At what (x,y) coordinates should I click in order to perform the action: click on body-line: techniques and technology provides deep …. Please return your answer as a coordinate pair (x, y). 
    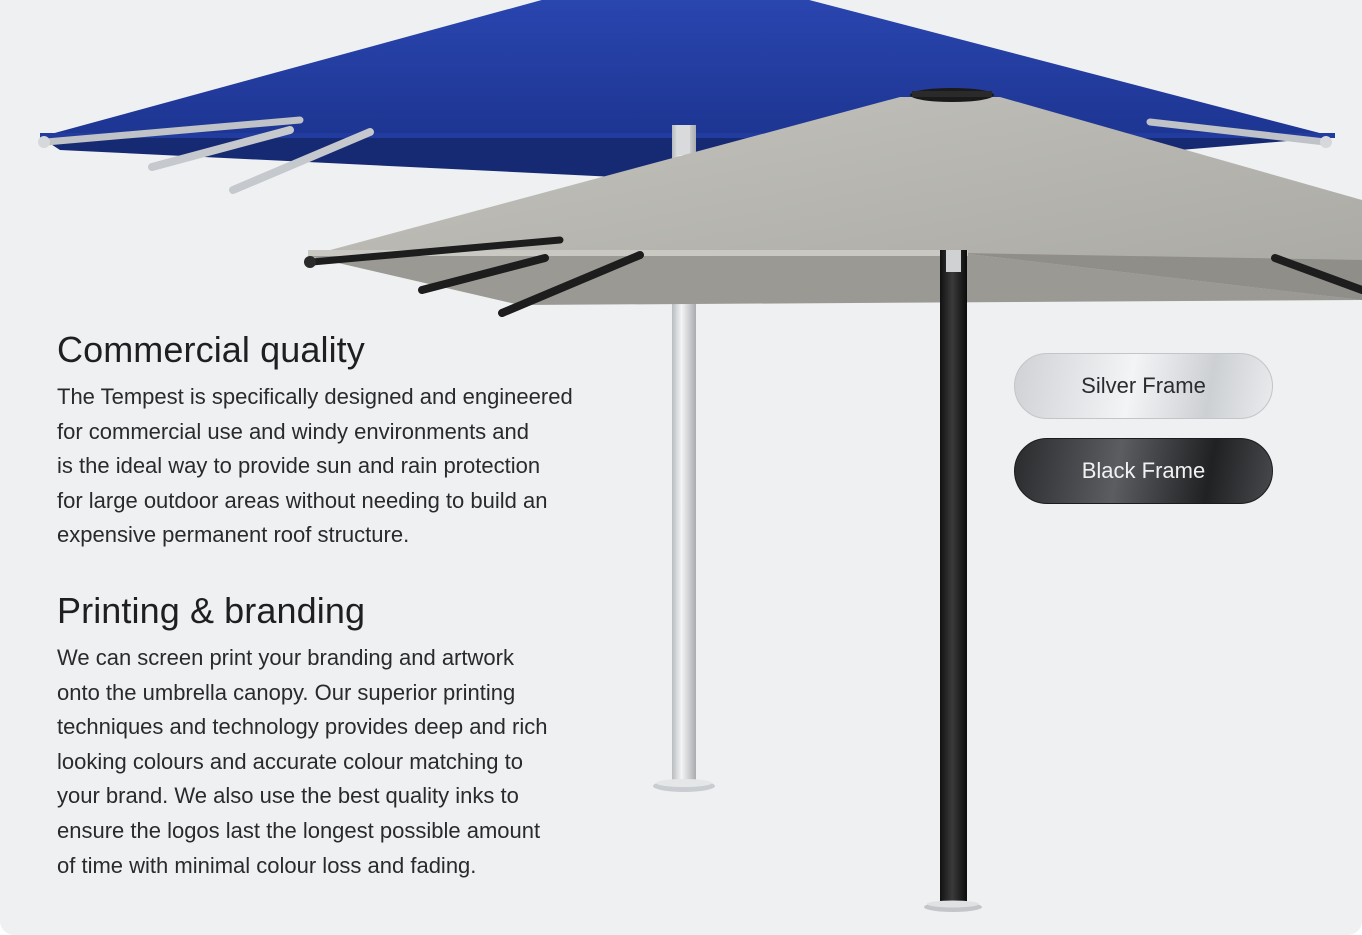
    Looking at the image, I should click on (302, 727).